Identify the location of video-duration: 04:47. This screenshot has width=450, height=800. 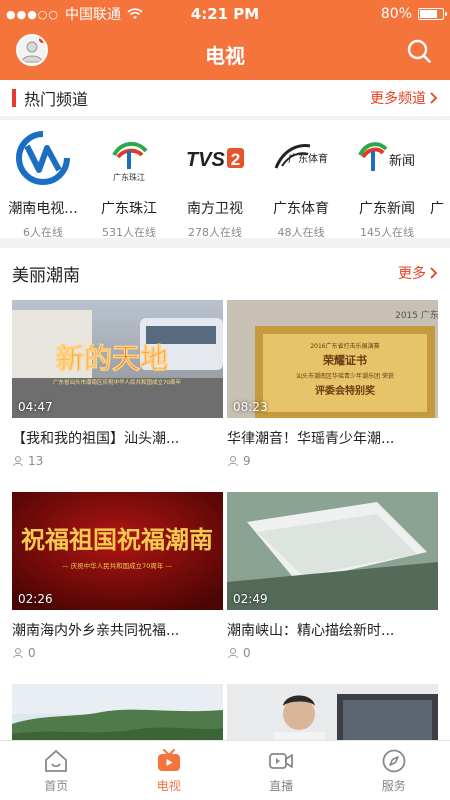
(35, 407).